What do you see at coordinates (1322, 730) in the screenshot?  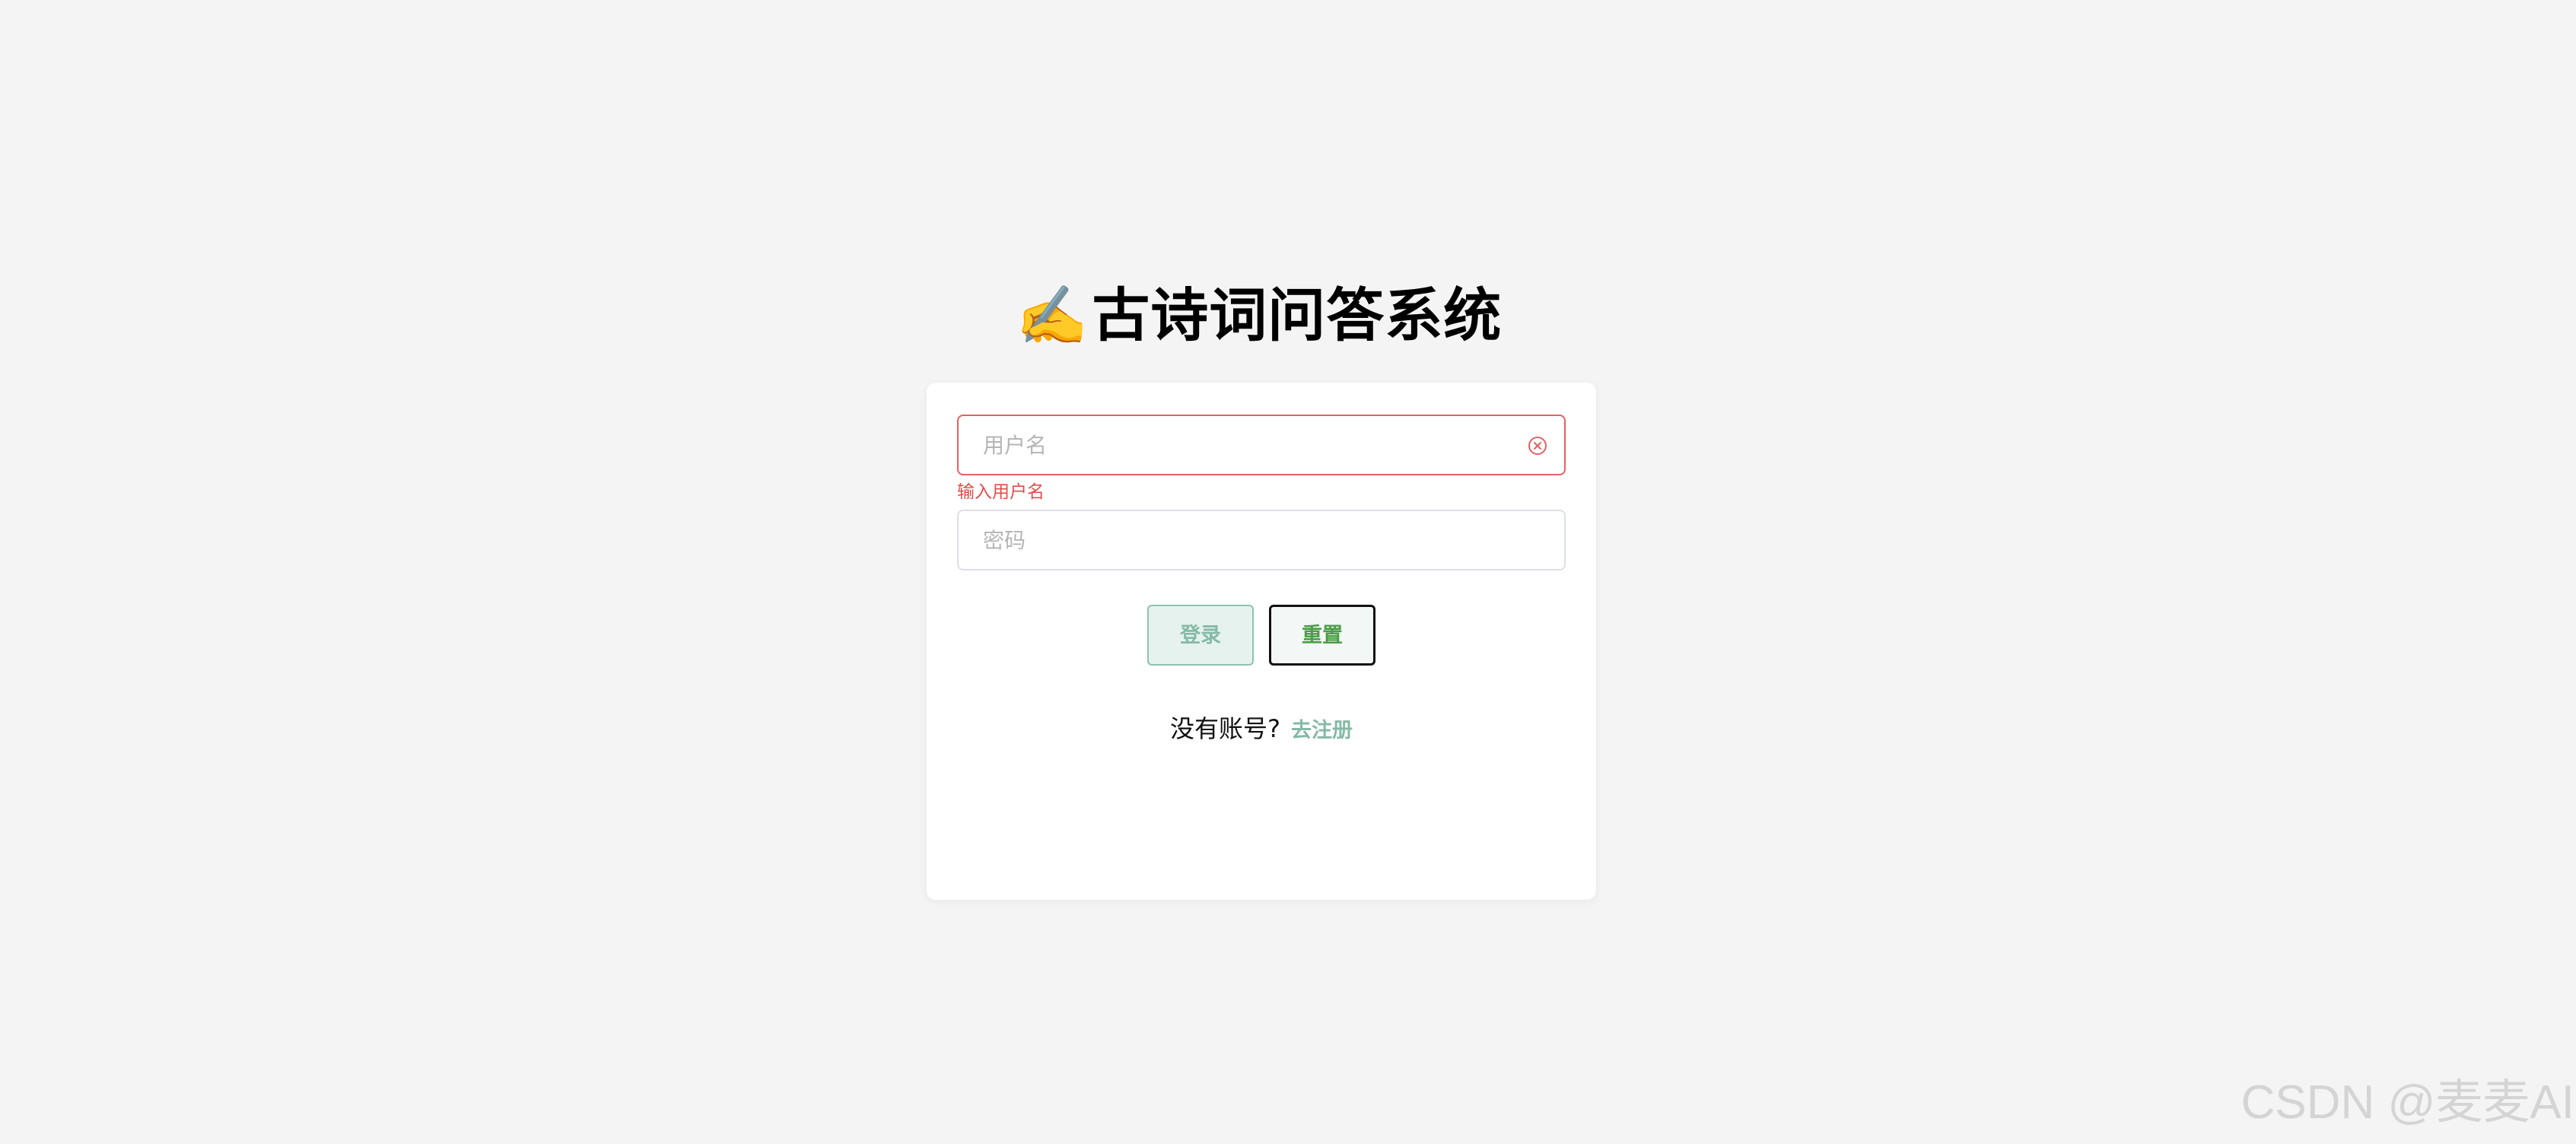 I see `register-link: 去注册` at bounding box center [1322, 730].